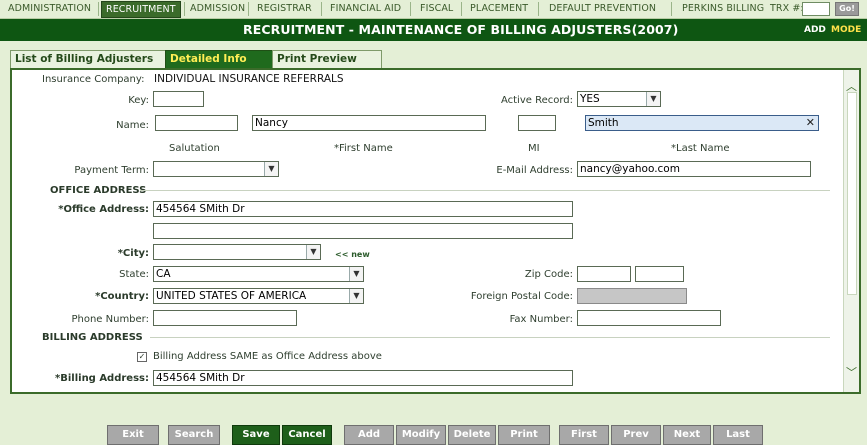 Image resolution: width=867 pixels, height=445 pixels. What do you see at coordinates (88, 59) in the screenshot?
I see `tab-list-of-billing-adjusters: List of Billing Adjusters` at bounding box center [88, 59].